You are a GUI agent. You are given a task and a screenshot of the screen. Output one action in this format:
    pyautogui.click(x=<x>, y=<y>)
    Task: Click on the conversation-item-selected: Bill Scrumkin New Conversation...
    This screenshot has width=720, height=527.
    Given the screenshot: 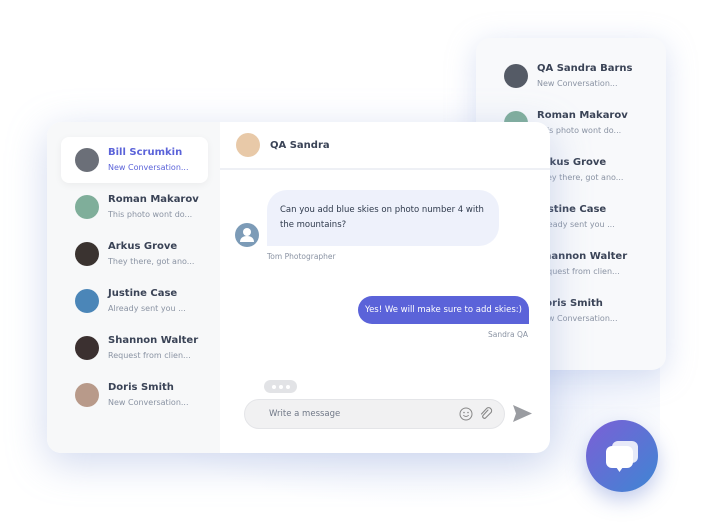 What is the action you would take?
    pyautogui.click(x=134, y=160)
    